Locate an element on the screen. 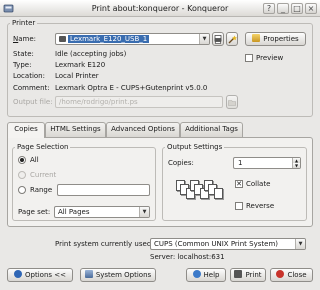 This screenshot has height=290, width=320. options-toggle-button: Options << is located at coordinates (40, 275).